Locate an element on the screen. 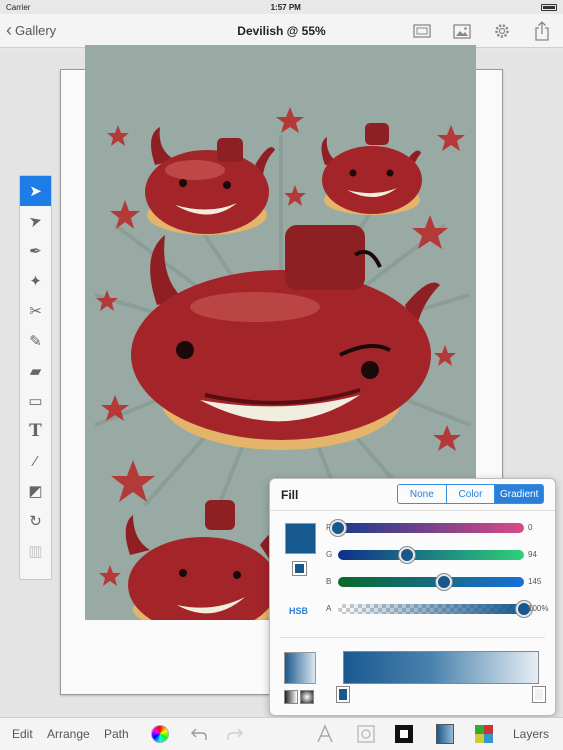 This screenshot has height=750, width=563. carrier-label: Carrier is located at coordinates (18, 7).